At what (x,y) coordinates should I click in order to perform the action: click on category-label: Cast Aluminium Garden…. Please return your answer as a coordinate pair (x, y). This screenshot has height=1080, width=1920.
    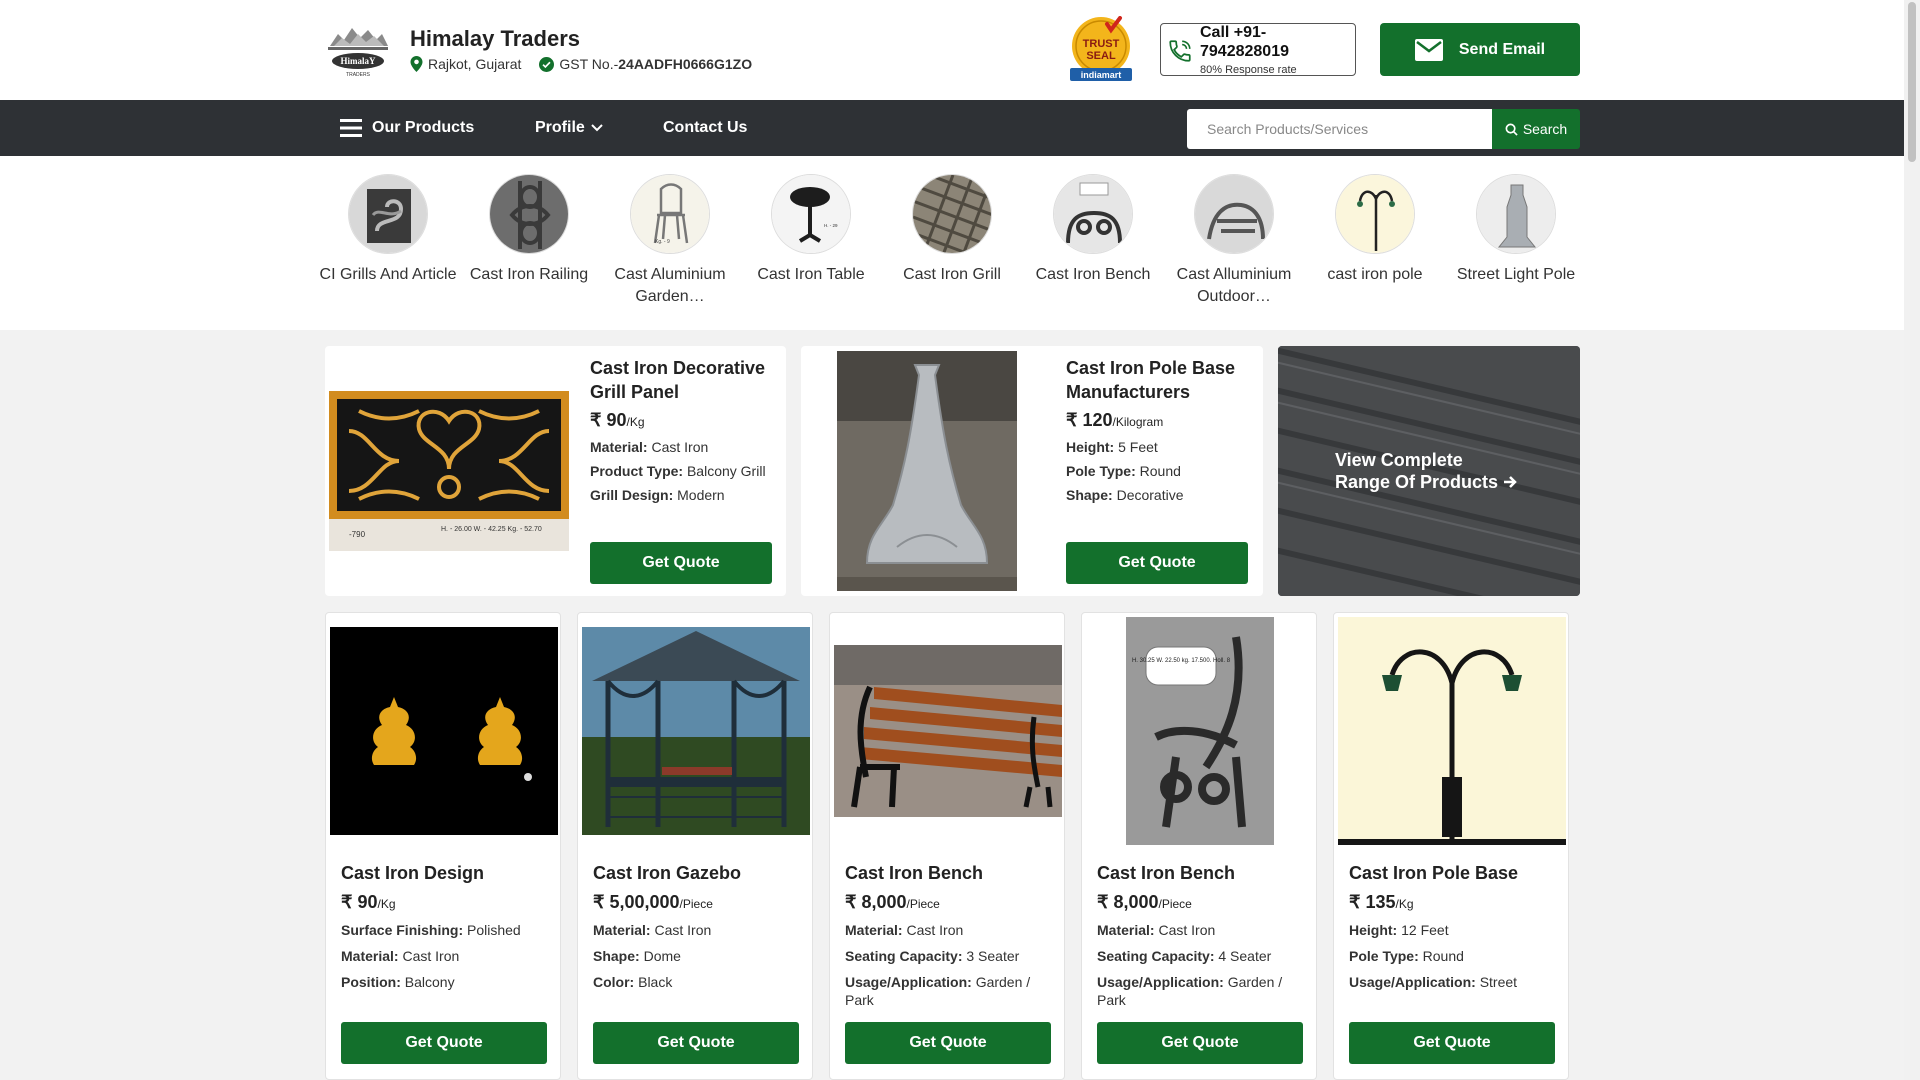
    Looking at the image, I should click on (670, 286).